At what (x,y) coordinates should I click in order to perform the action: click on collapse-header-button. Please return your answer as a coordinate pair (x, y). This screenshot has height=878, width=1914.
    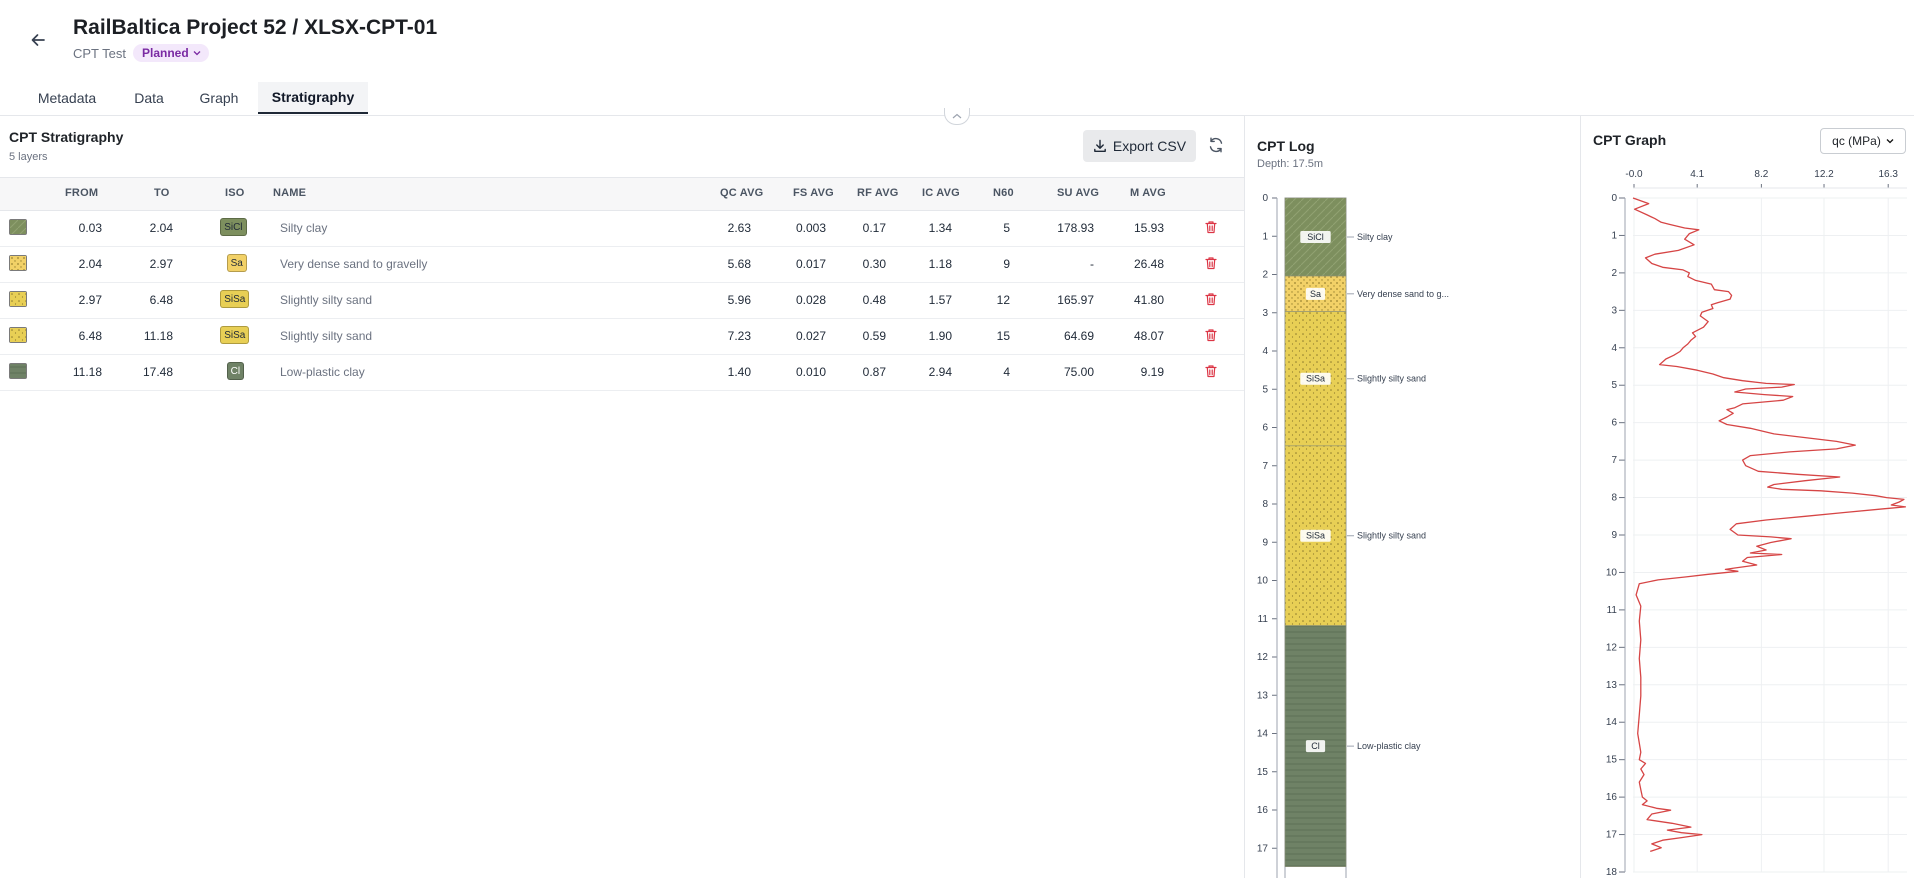
    Looking at the image, I should click on (957, 116).